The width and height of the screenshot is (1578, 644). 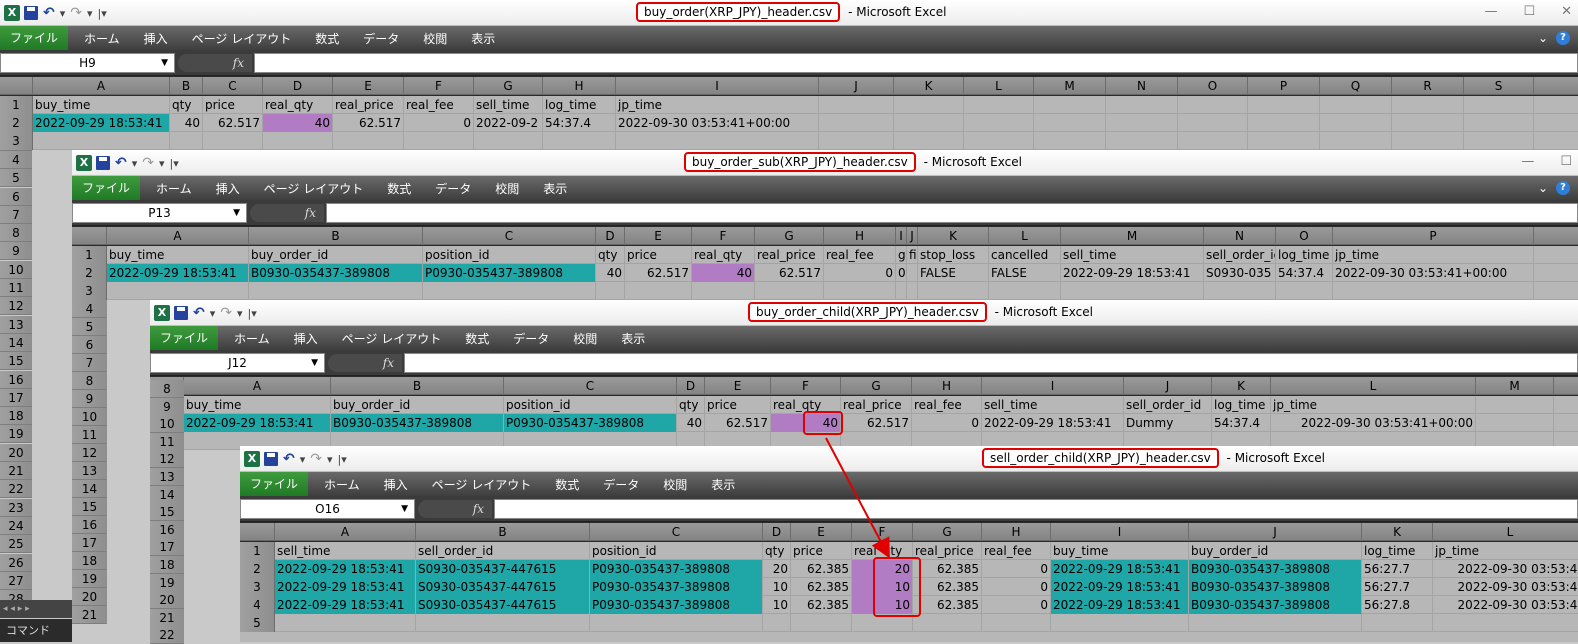 I want to click on ribbon-tab: 挿入, so click(x=156, y=38).